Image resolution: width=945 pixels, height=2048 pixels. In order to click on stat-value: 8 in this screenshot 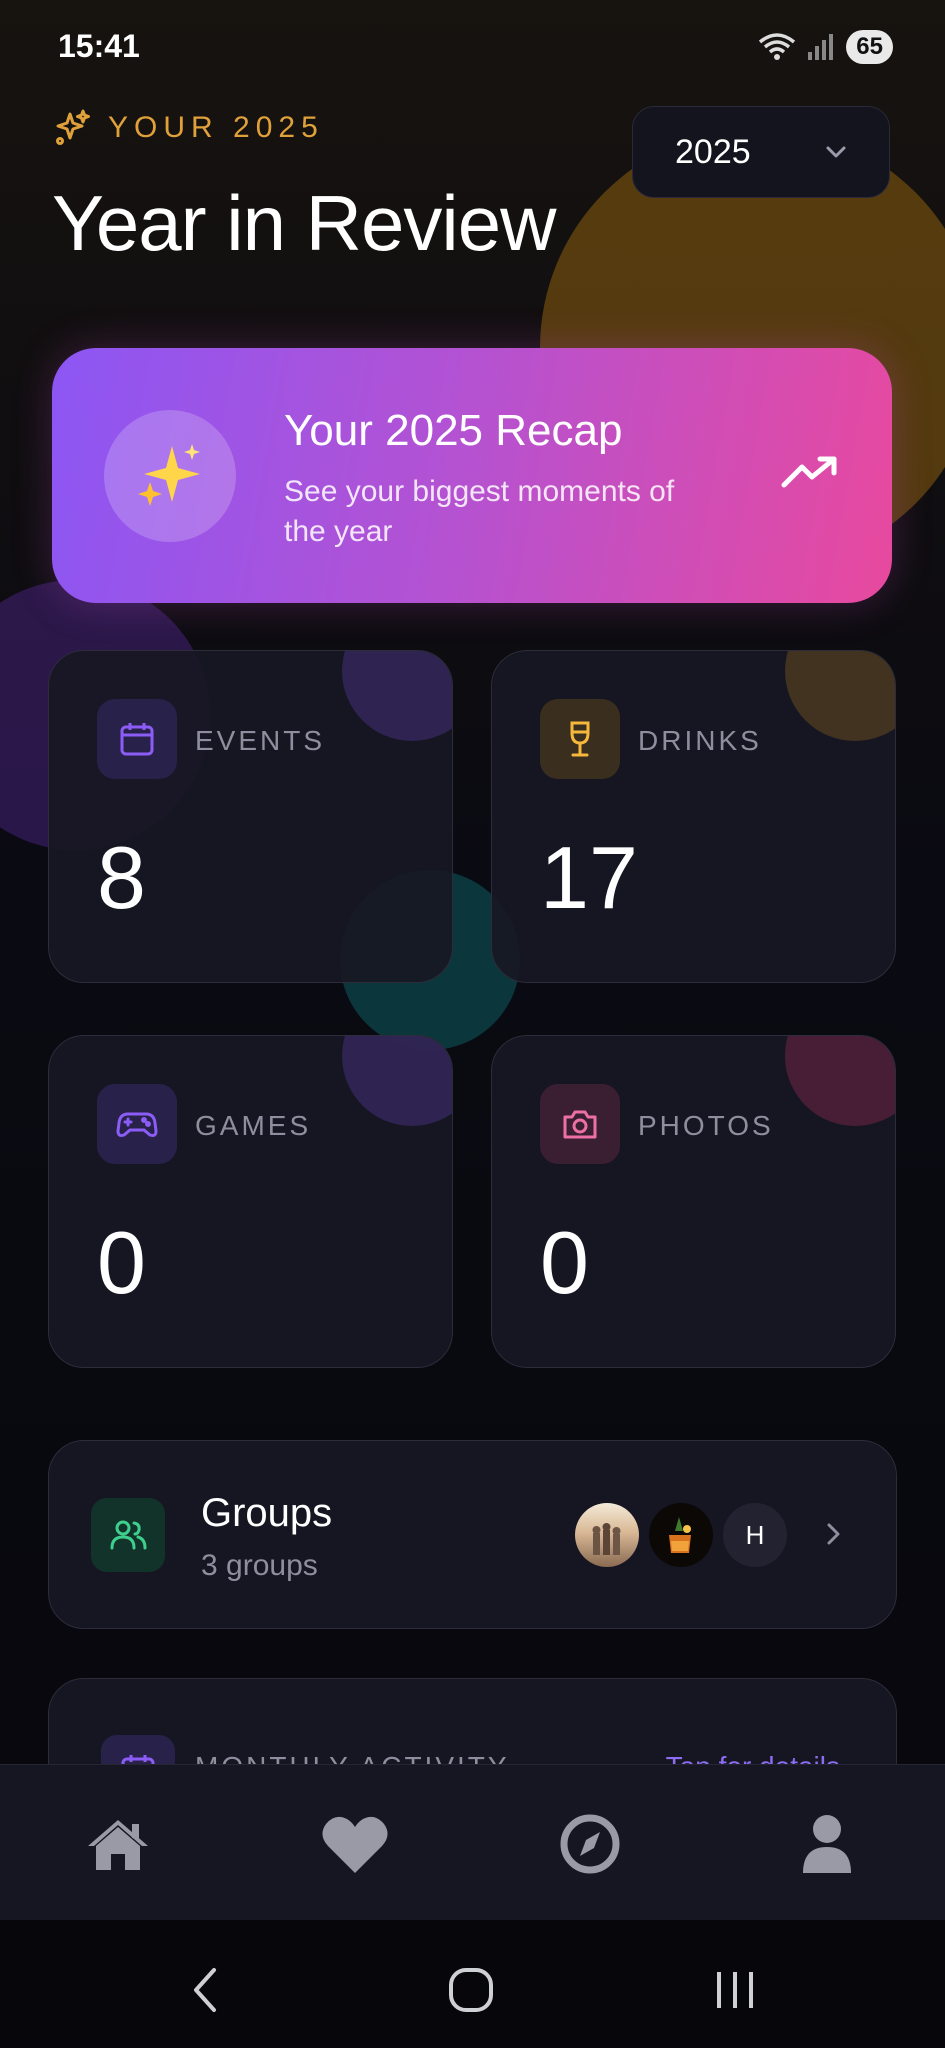, I will do `click(121, 877)`.